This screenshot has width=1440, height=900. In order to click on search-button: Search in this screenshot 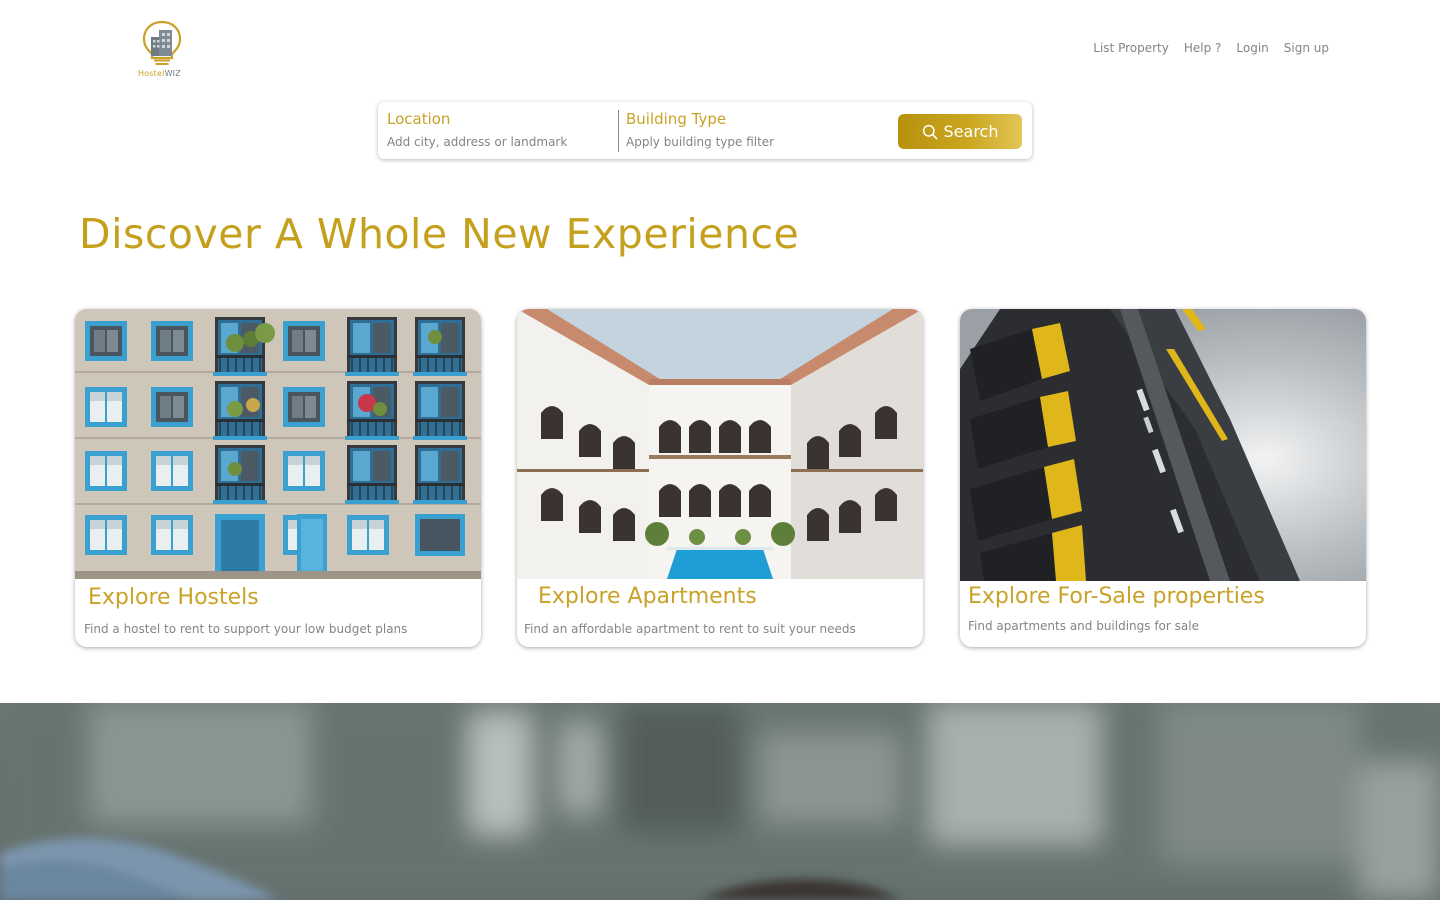, I will do `click(960, 131)`.